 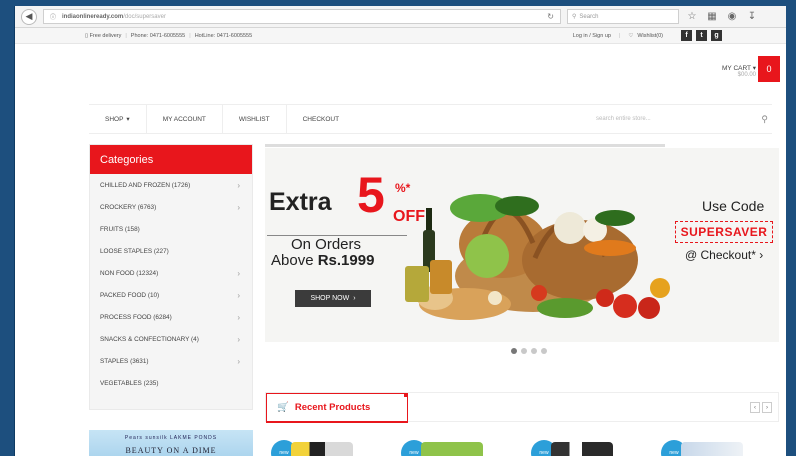 What do you see at coordinates (136, 318) in the screenshot?
I see `category-label: PROCESS FOOD (6284)` at bounding box center [136, 318].